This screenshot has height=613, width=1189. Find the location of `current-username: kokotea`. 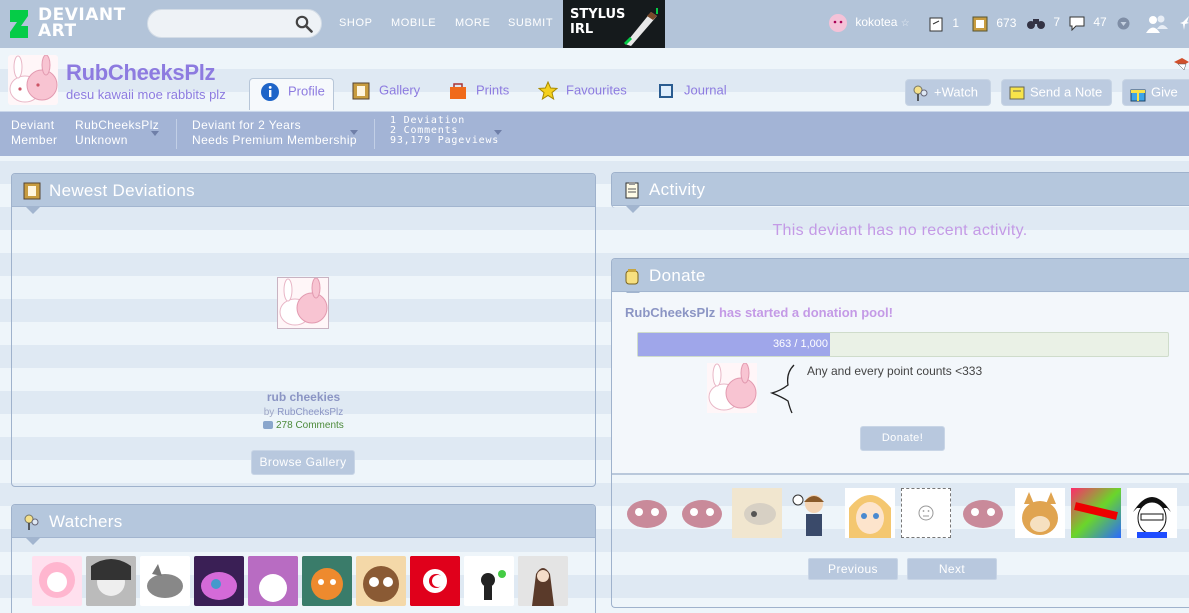

current-username: kokotea is located at coordinates (876, 22).